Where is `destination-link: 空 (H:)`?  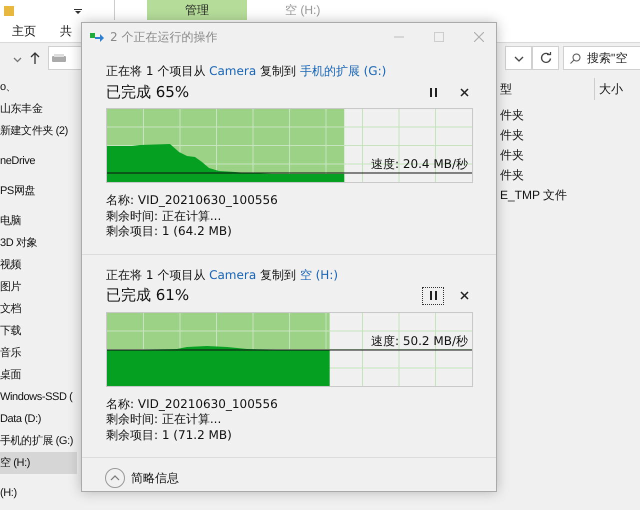
destination-link: 空 (H:) is located at coordinates (319, 275).